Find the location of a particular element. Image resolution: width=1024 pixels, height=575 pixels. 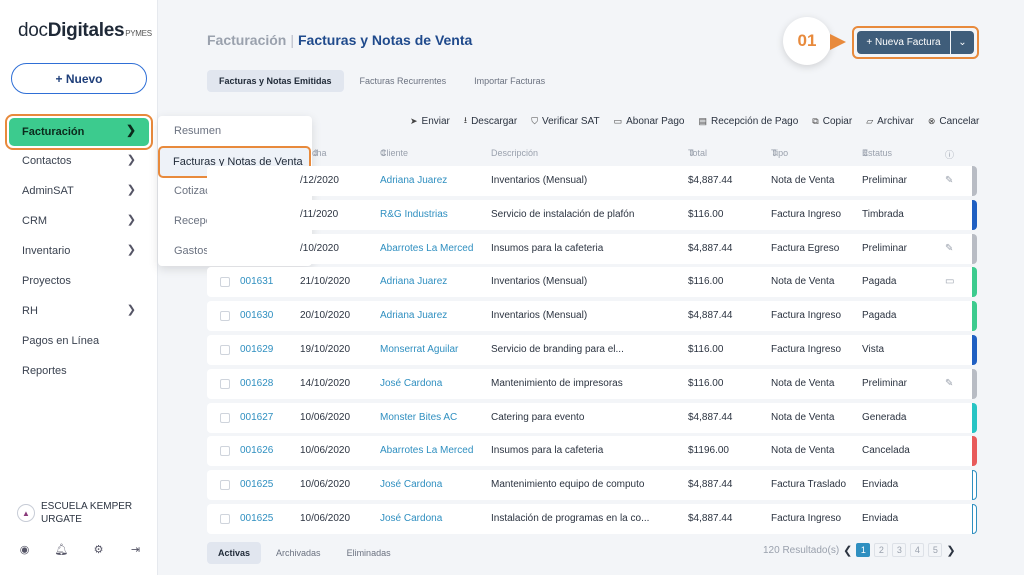

enviar-button: ➤ Enviar is located at coordinates (430, 121).